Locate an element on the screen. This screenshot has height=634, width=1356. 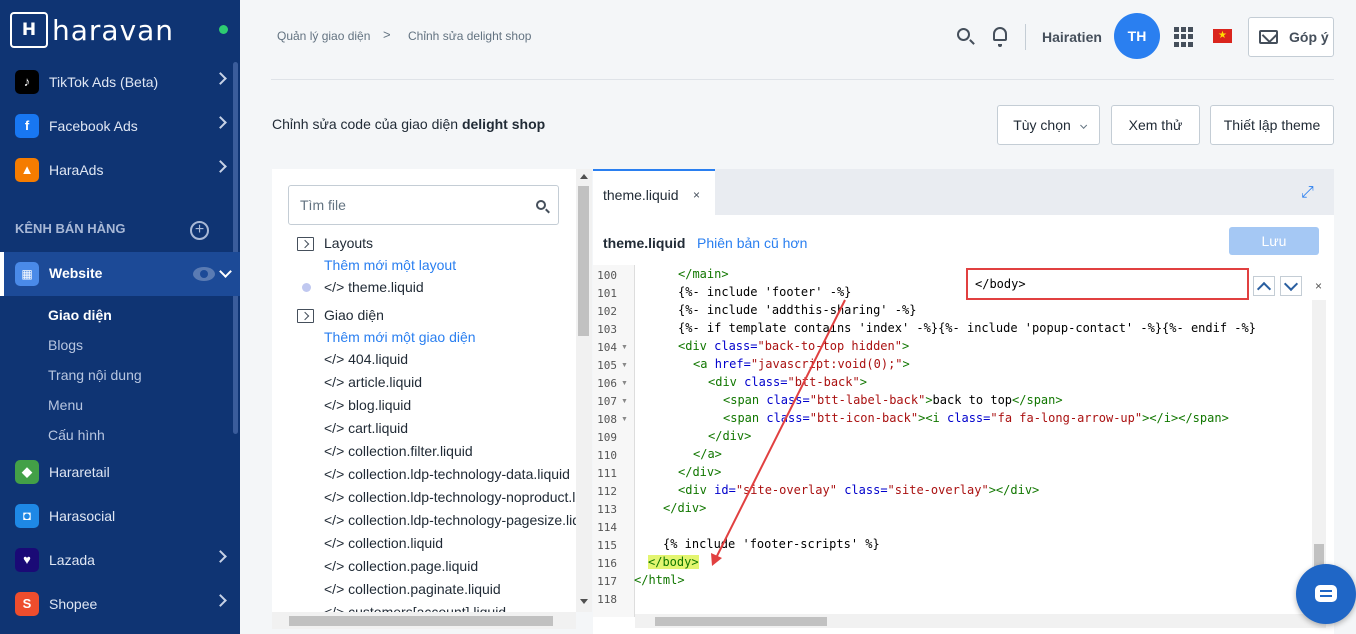
add-template-link: Thêm mới một giao diện is located at coordinates (400, 337).